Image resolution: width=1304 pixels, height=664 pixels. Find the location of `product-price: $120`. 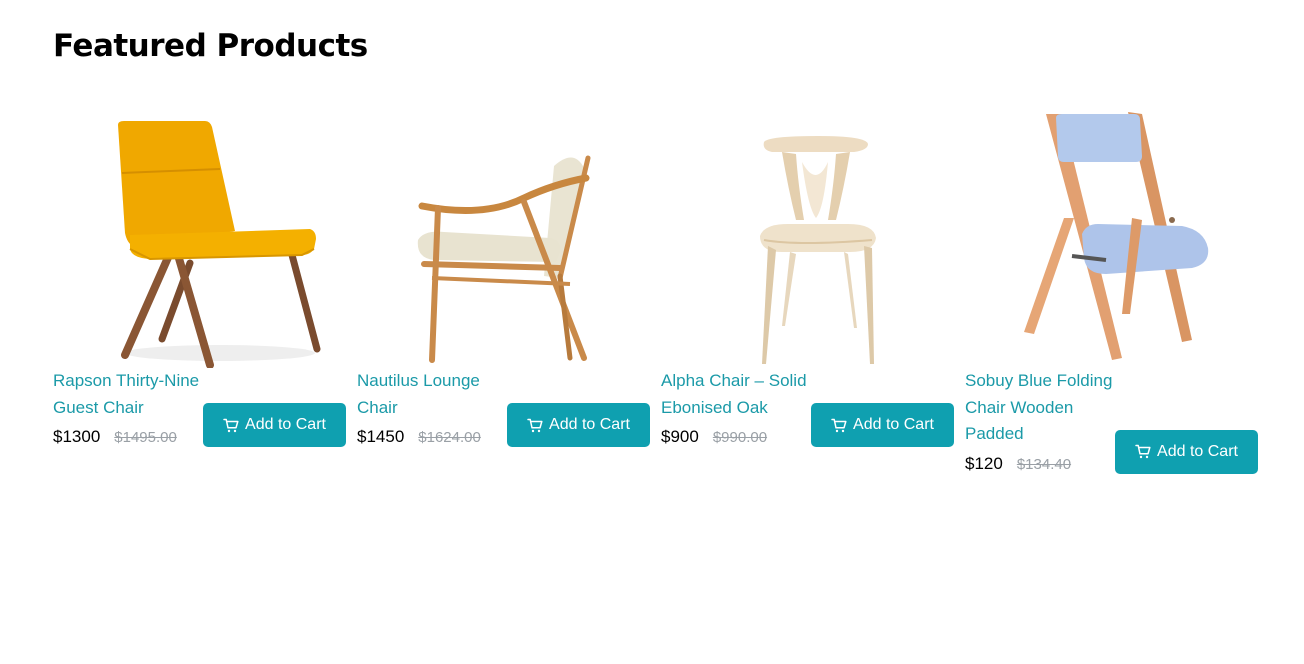

product-price: $120 is located at coordinates (984, 463).